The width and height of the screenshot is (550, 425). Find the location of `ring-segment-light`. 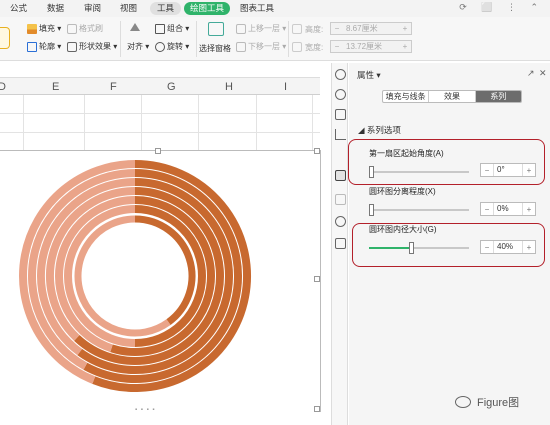

ring-segment-light is located at coordinates (122, 276).